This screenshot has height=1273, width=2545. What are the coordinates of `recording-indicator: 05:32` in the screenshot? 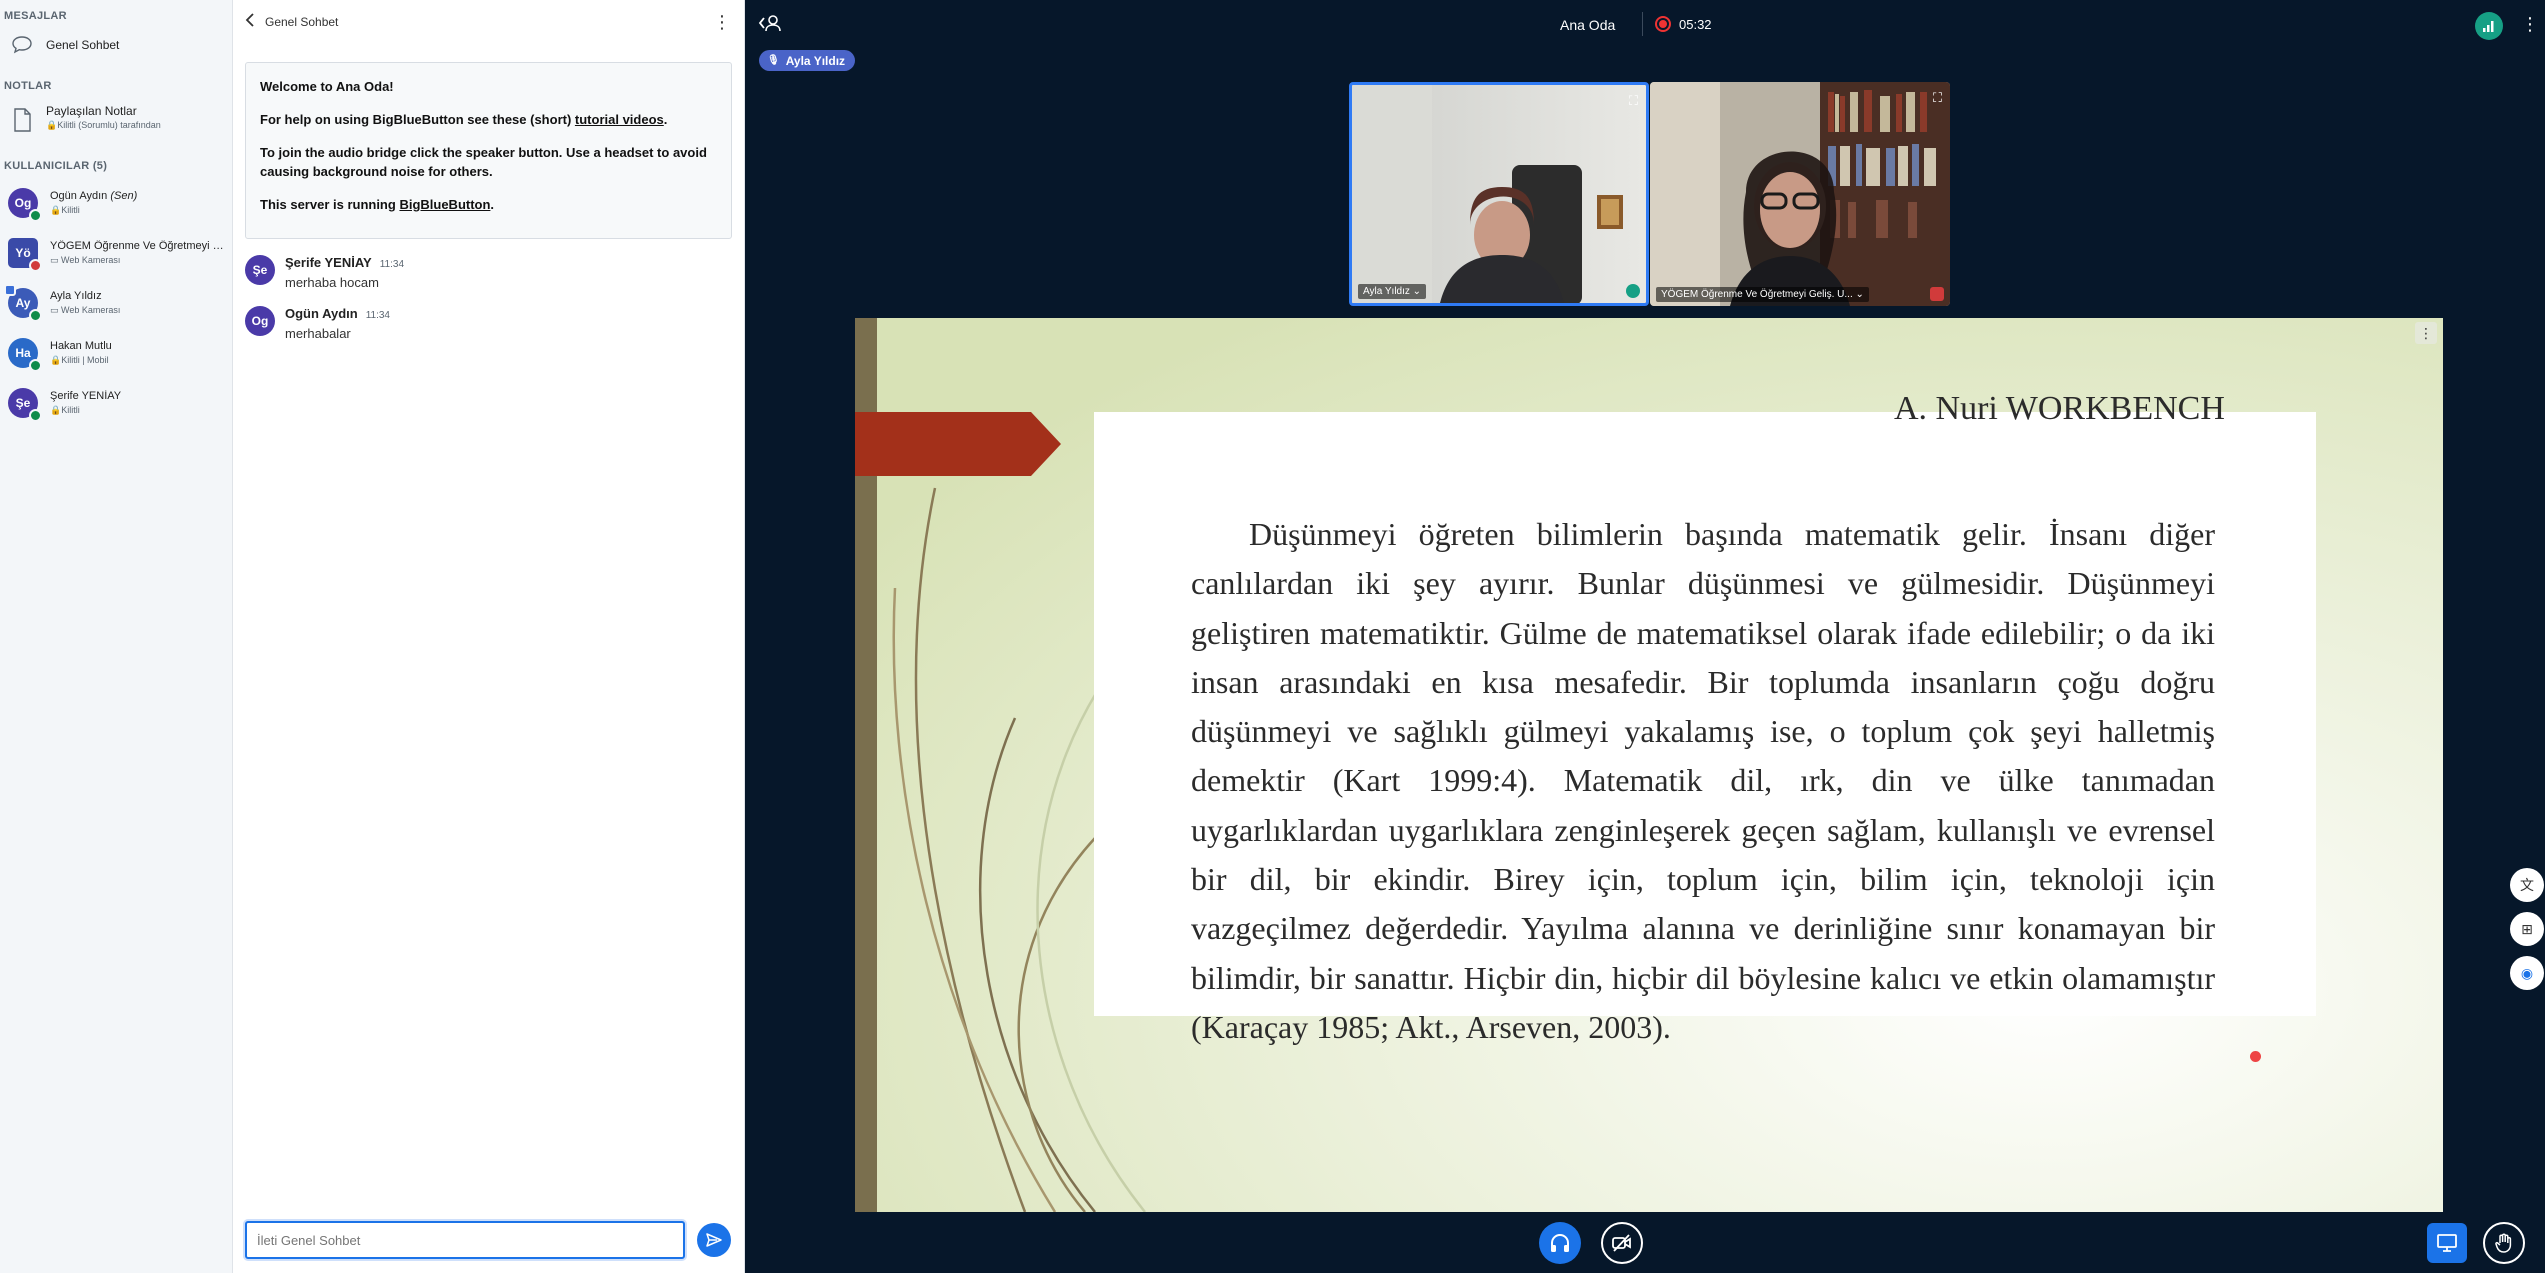 It's located at (1677, 24).